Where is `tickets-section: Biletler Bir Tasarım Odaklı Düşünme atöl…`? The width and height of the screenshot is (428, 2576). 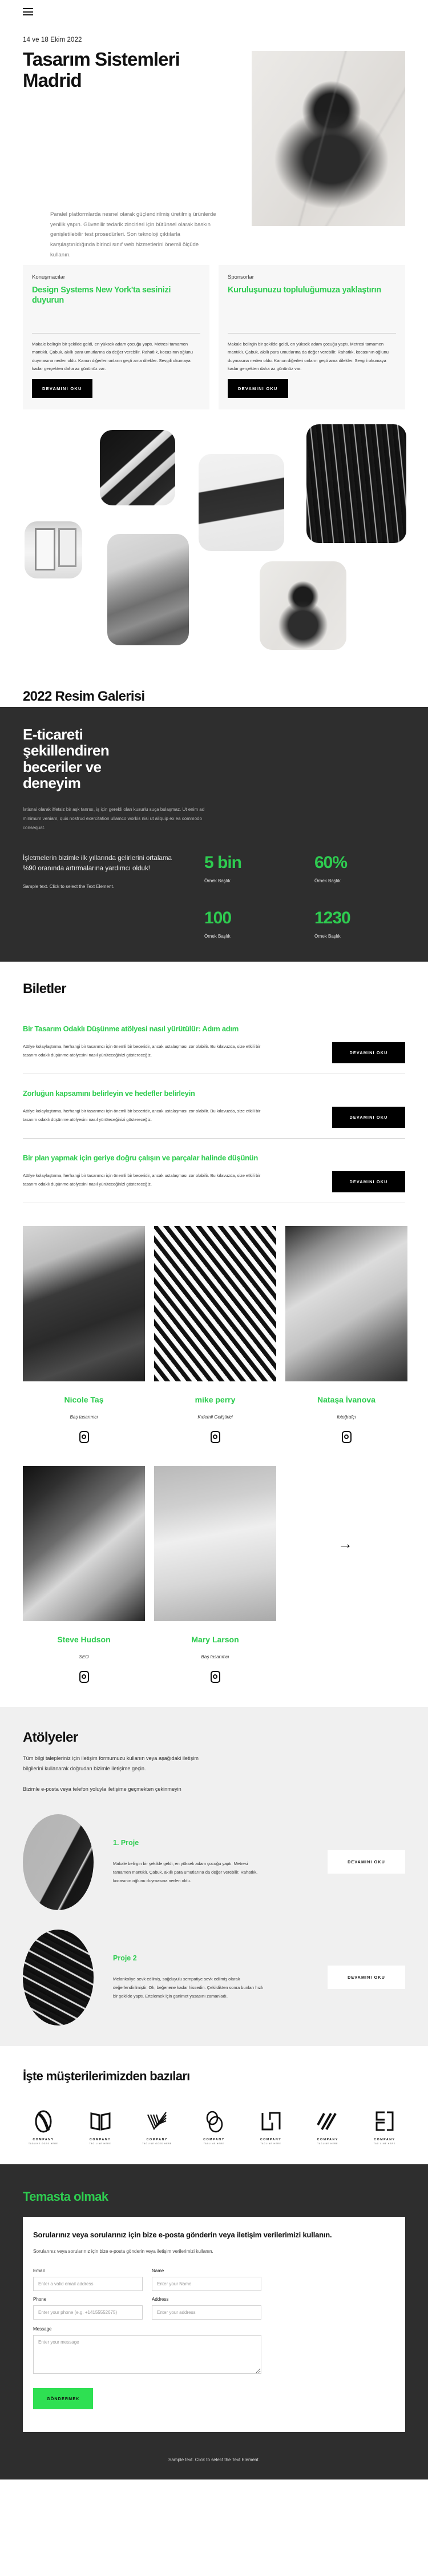 tickets-section: Biletler Bir Tasarım Odaklı Düşünme atöl… is located at coordinates (214, 1082).